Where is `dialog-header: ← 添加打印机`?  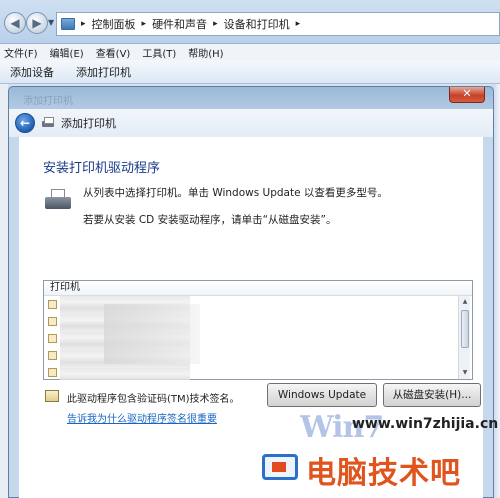 dialog-header: ← 添加打印机 is located at coordinates (251, 123).